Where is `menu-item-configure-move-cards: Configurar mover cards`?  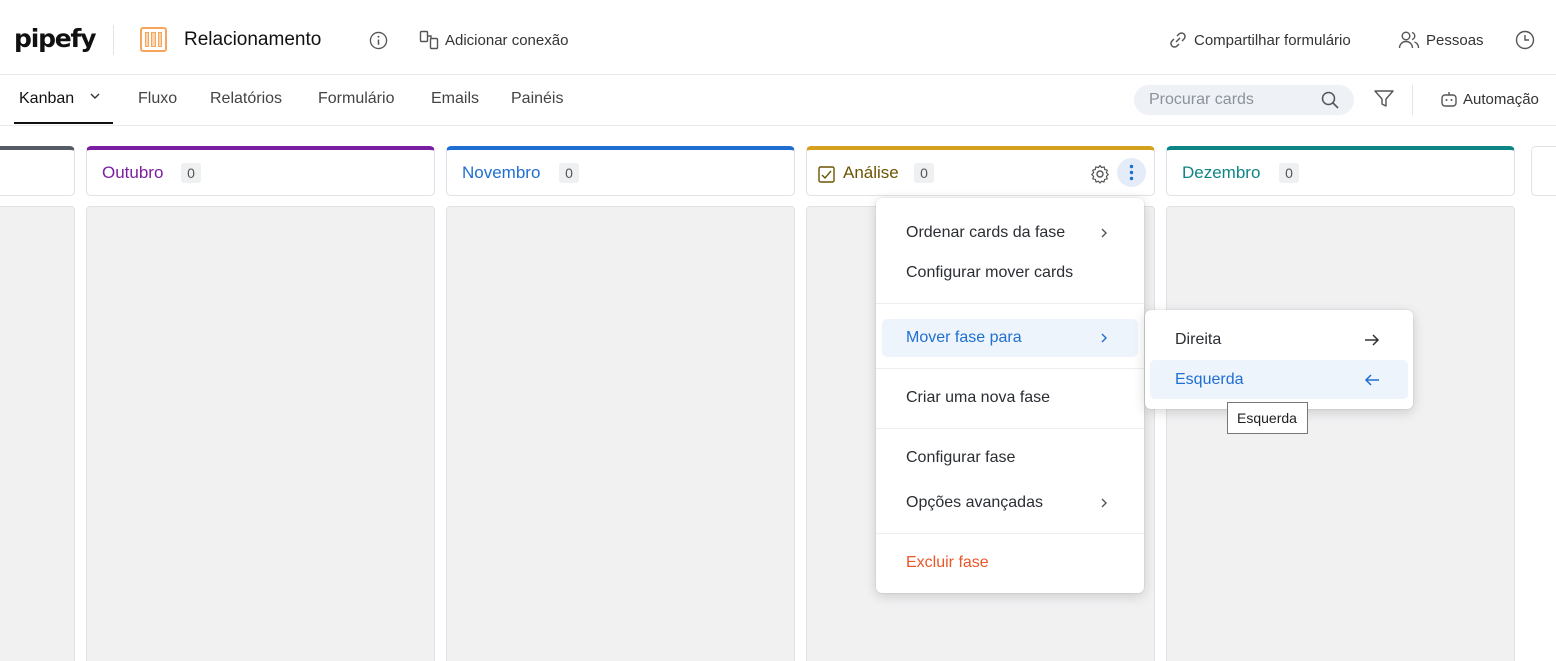
menu-item-configure-move-cards: Configurar mover cards is located at coordinates (989, 273).